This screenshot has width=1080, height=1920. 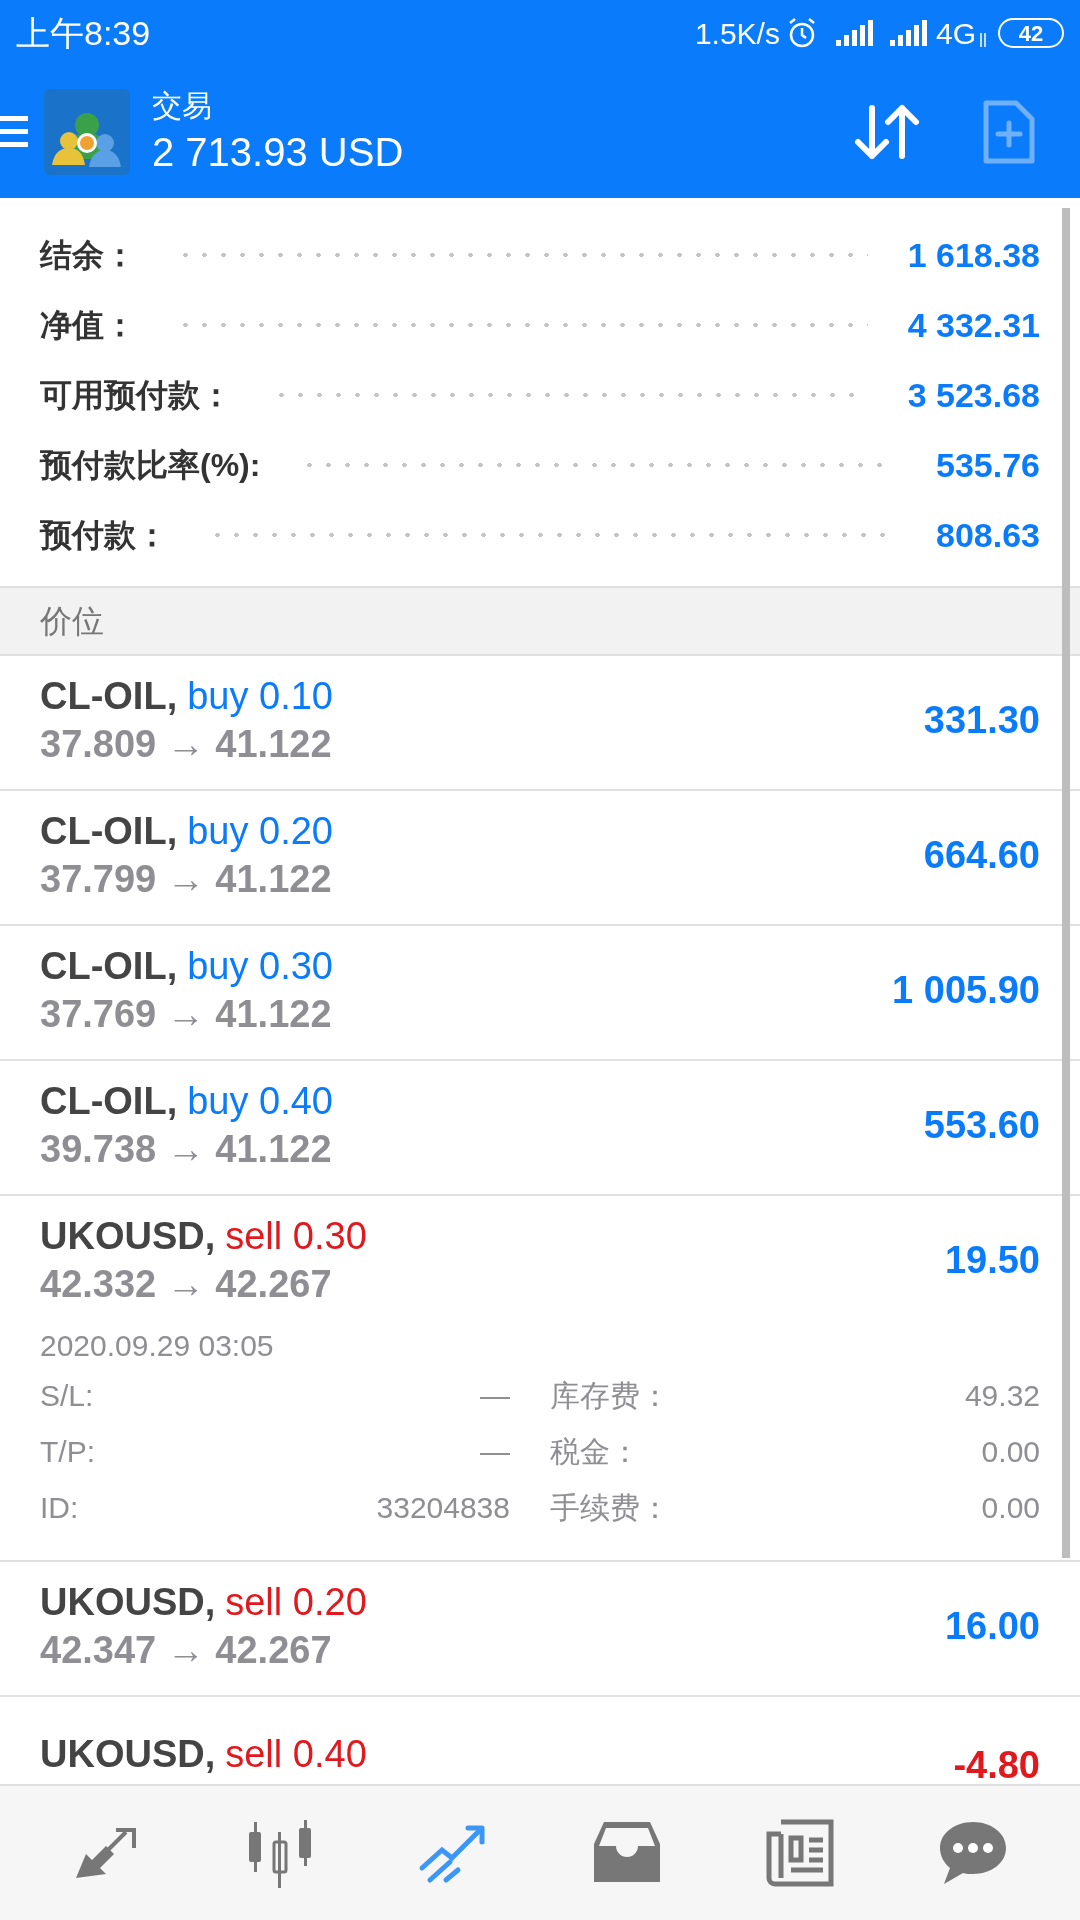 What do you see at coordinates (966, 990) in the screenshot?
I see `profit: 1 005.90` at bounding box center [966, 990].